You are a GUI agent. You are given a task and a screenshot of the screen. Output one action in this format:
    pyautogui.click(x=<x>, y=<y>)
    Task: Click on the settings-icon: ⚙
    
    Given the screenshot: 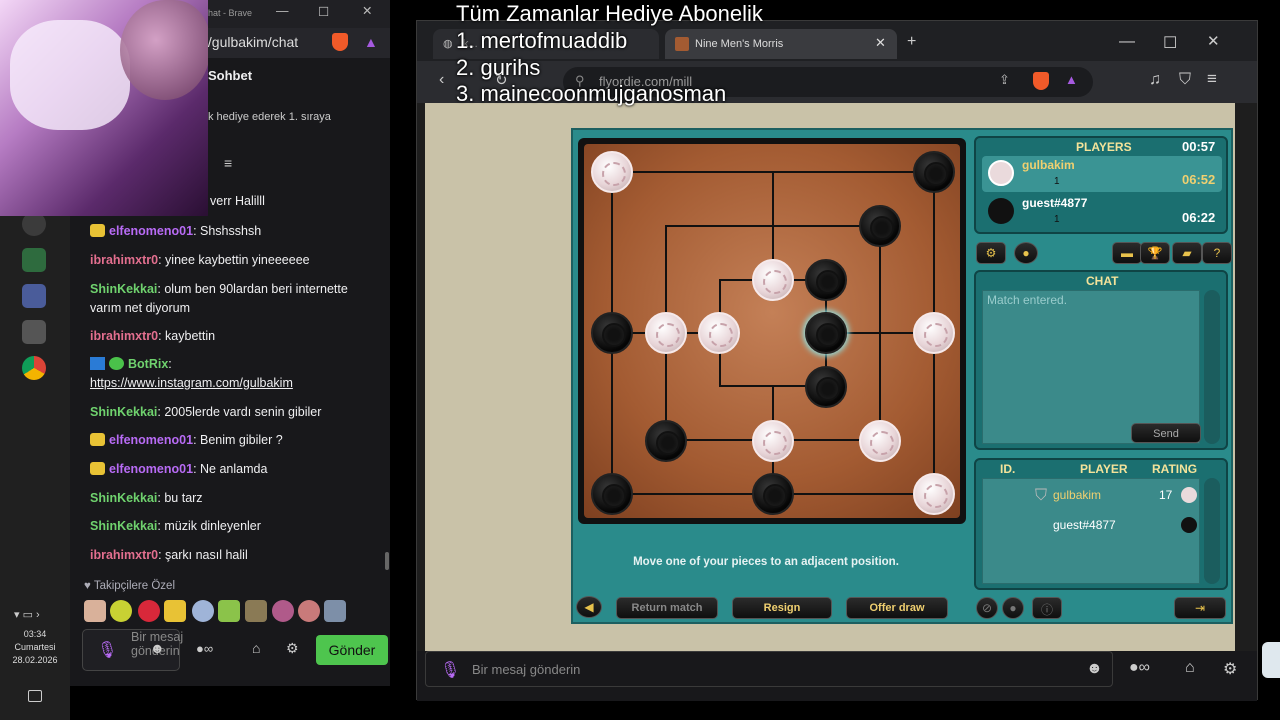 What is the action you would take?
    pyautogui.click(x=991, y=253)
    